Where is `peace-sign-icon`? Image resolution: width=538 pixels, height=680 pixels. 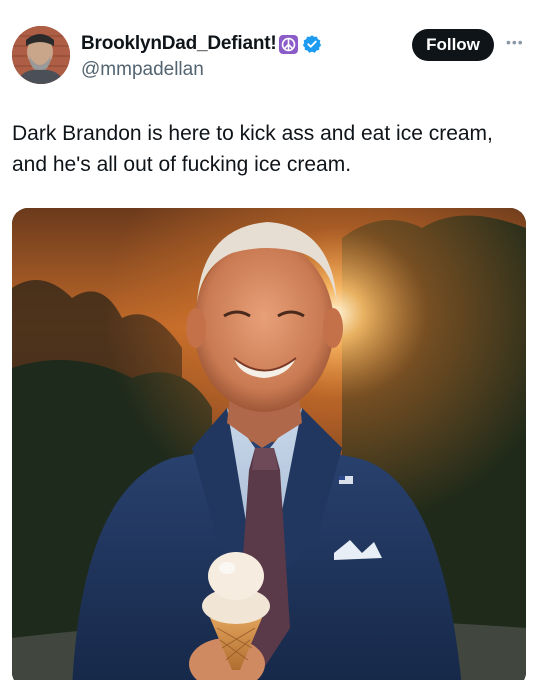 peace-sign-icon is located at coordinates (288, 44).